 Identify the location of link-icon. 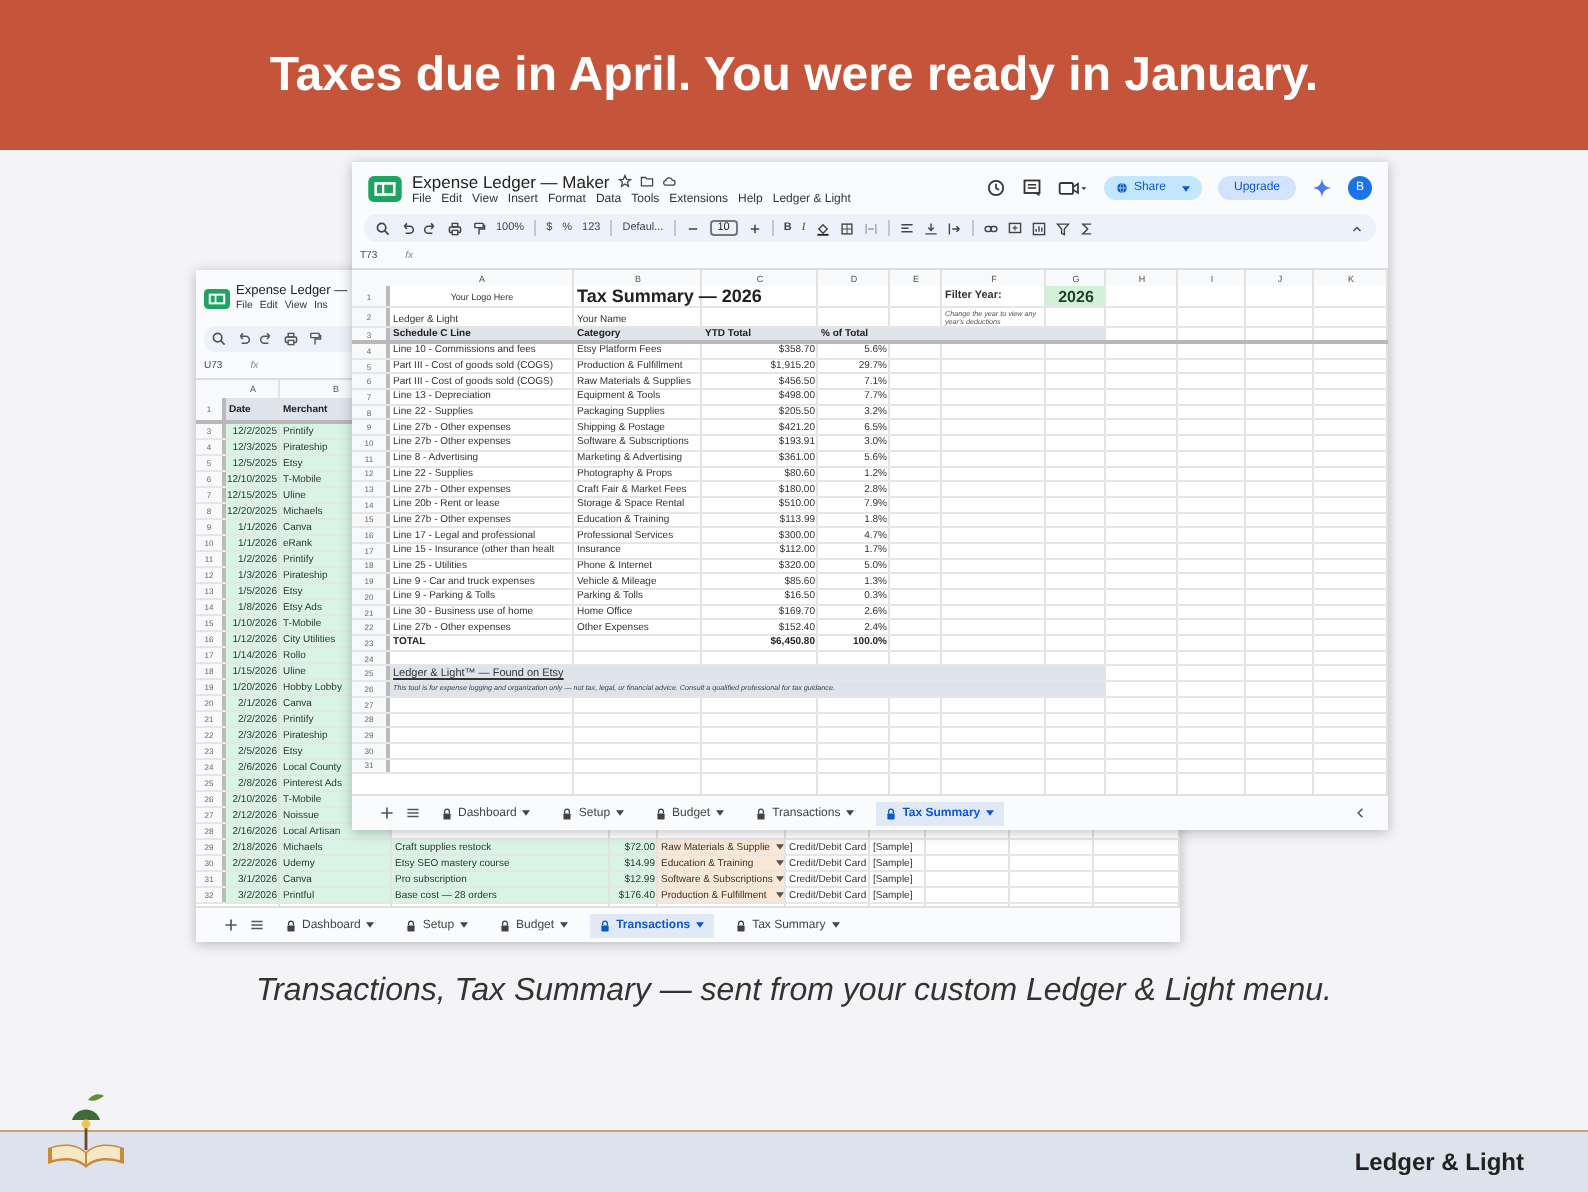
(990, 228).